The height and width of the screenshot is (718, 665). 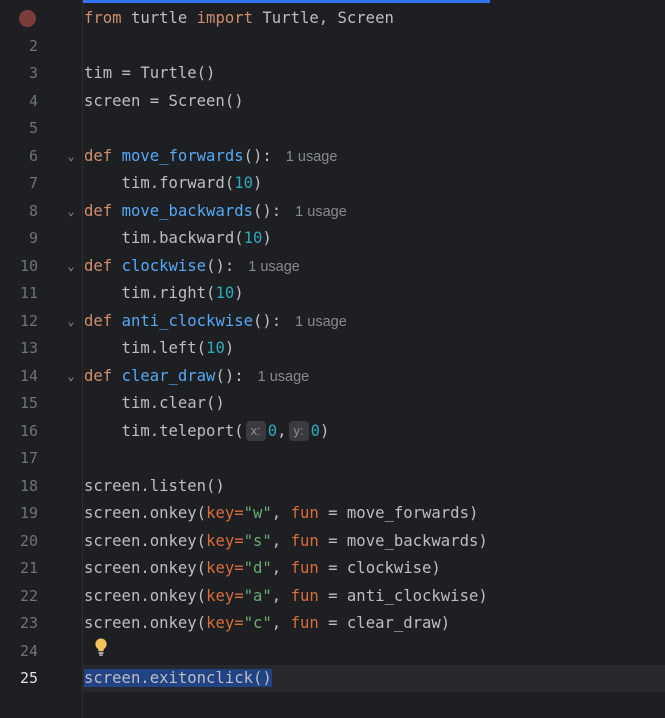 I want to click on code-line: tim = Turtle(), so click(x=149, y=73).